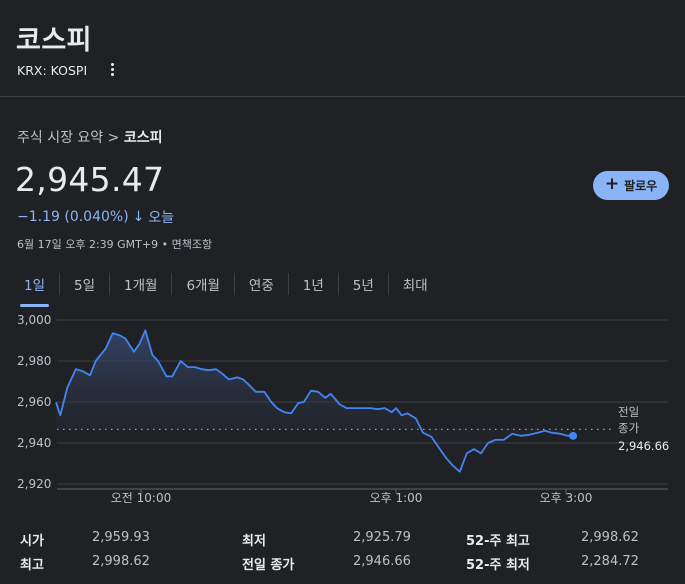  Describe the element at coordinates (628, 412) in the screenshot. I see `previous-close-label: 전일` at that location.